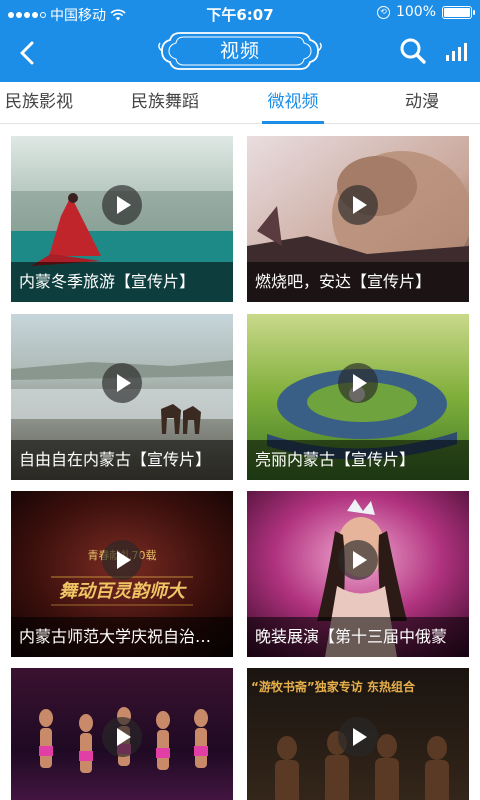  I want to click on back-icon, so click(29, 53).